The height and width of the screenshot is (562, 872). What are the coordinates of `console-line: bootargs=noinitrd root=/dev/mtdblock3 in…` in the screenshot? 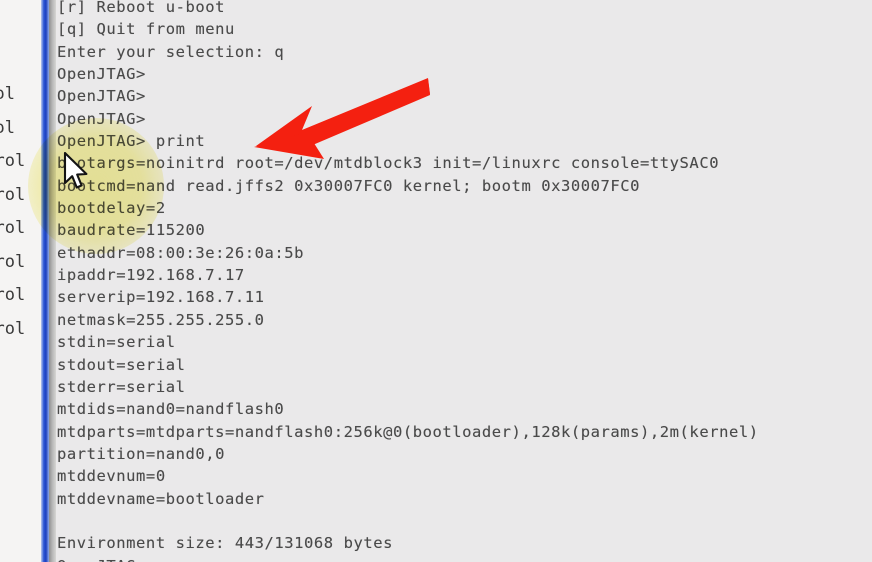 It's located at (388, 163).